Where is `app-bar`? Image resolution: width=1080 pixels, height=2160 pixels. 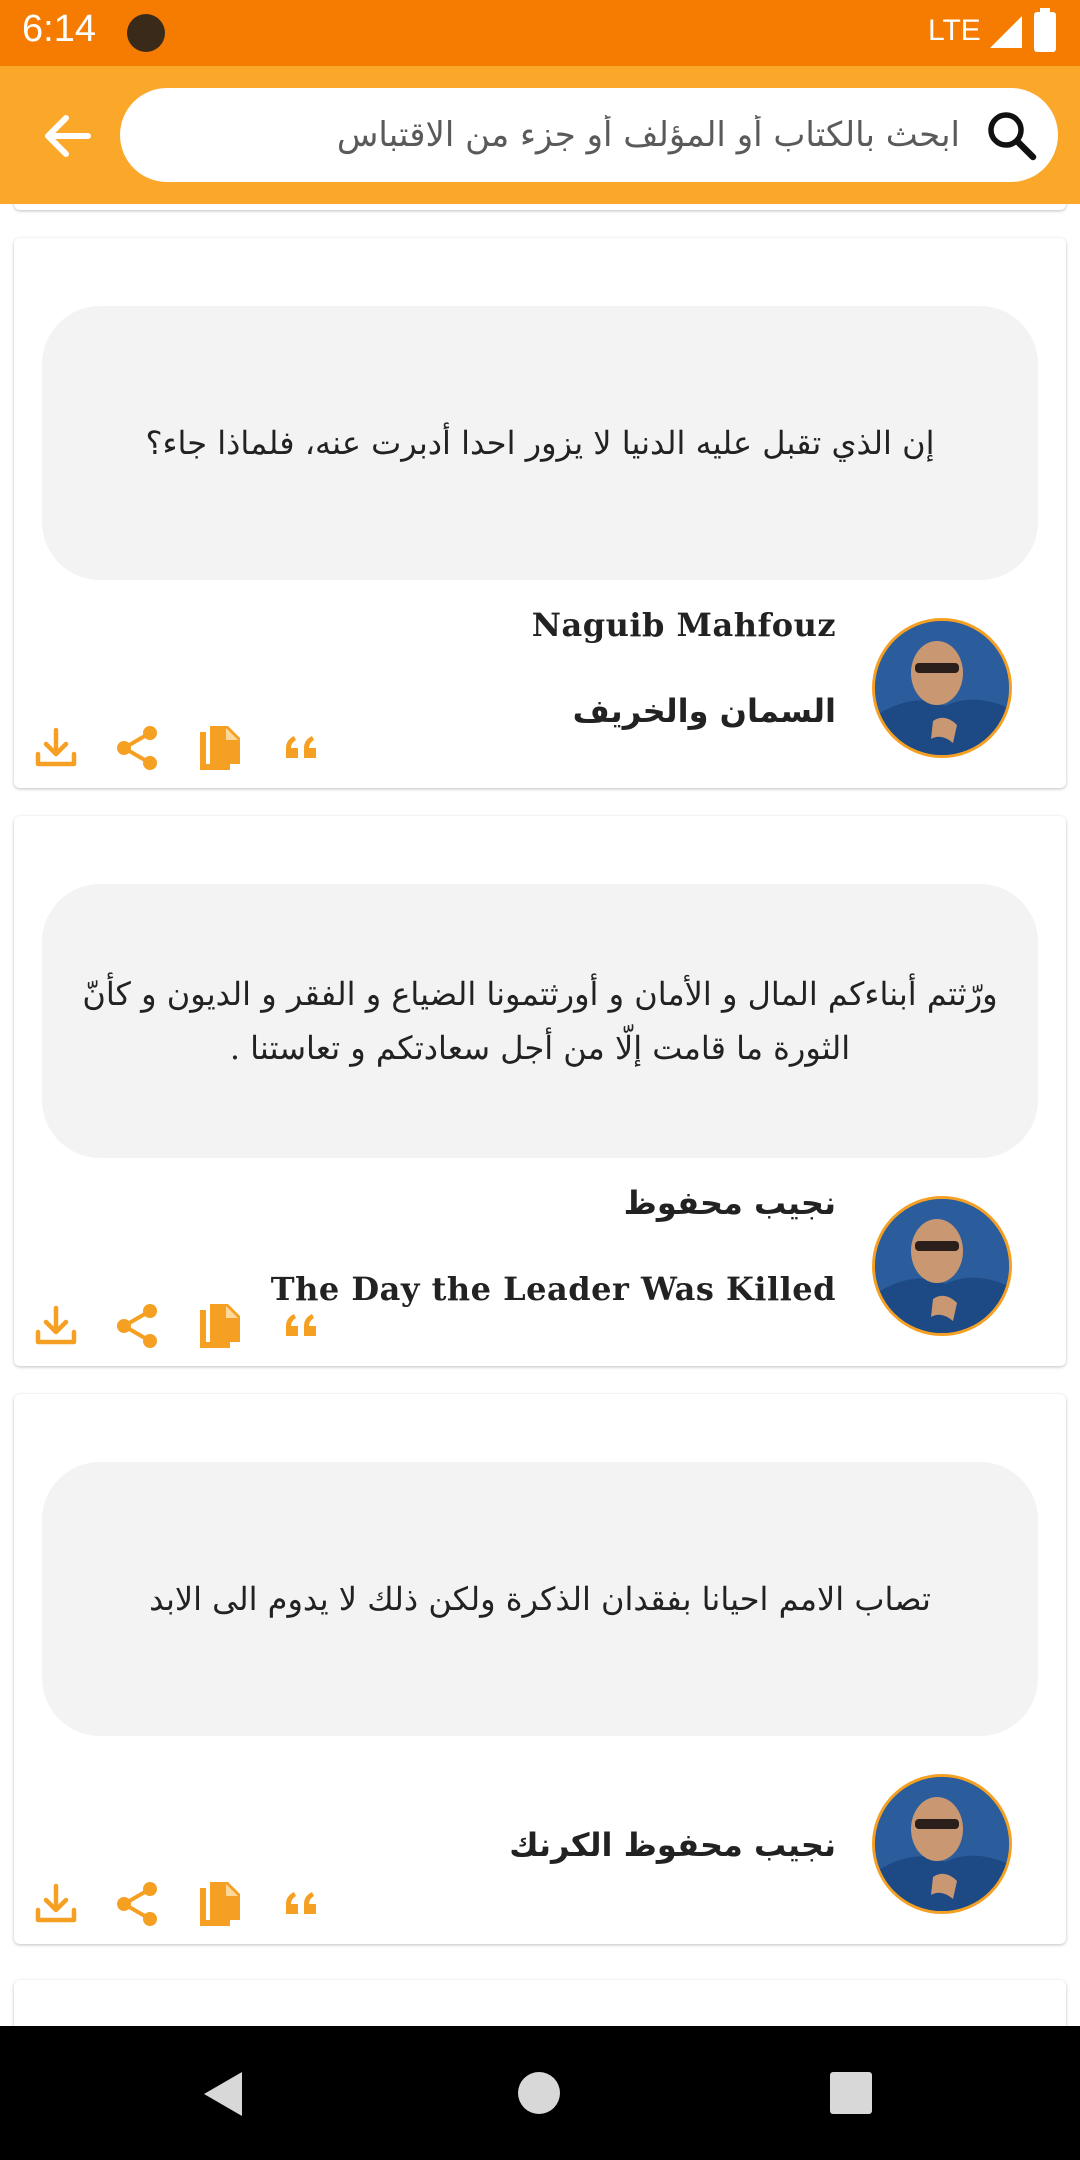 app-bar is located at coordinates (540, 135).